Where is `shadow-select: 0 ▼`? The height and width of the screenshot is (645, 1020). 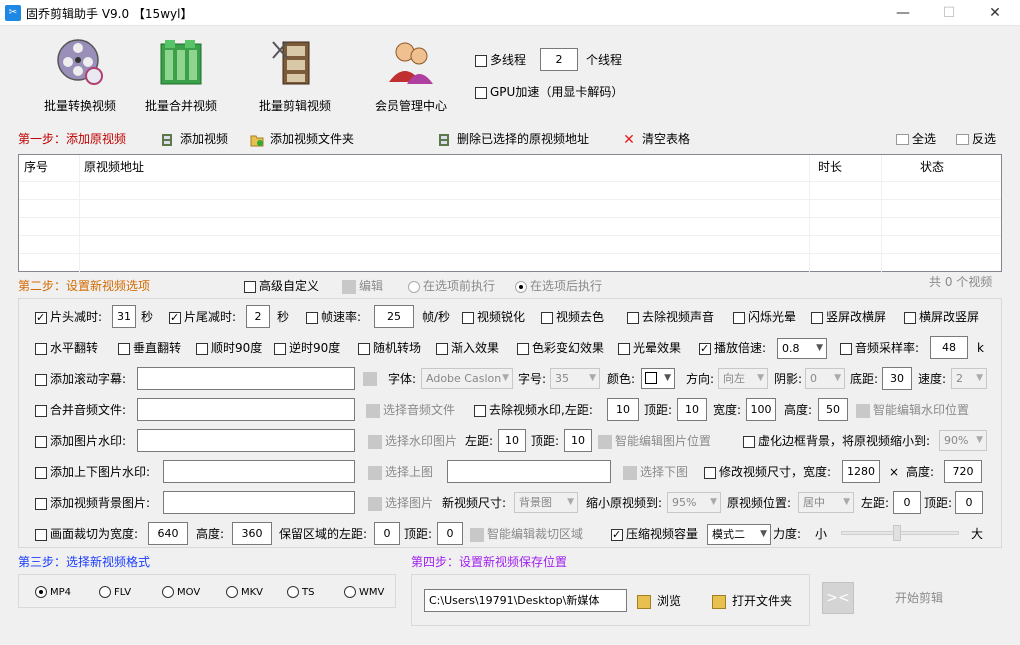 shadow-select: 0 ▼ is located at coordinates (825, 378).